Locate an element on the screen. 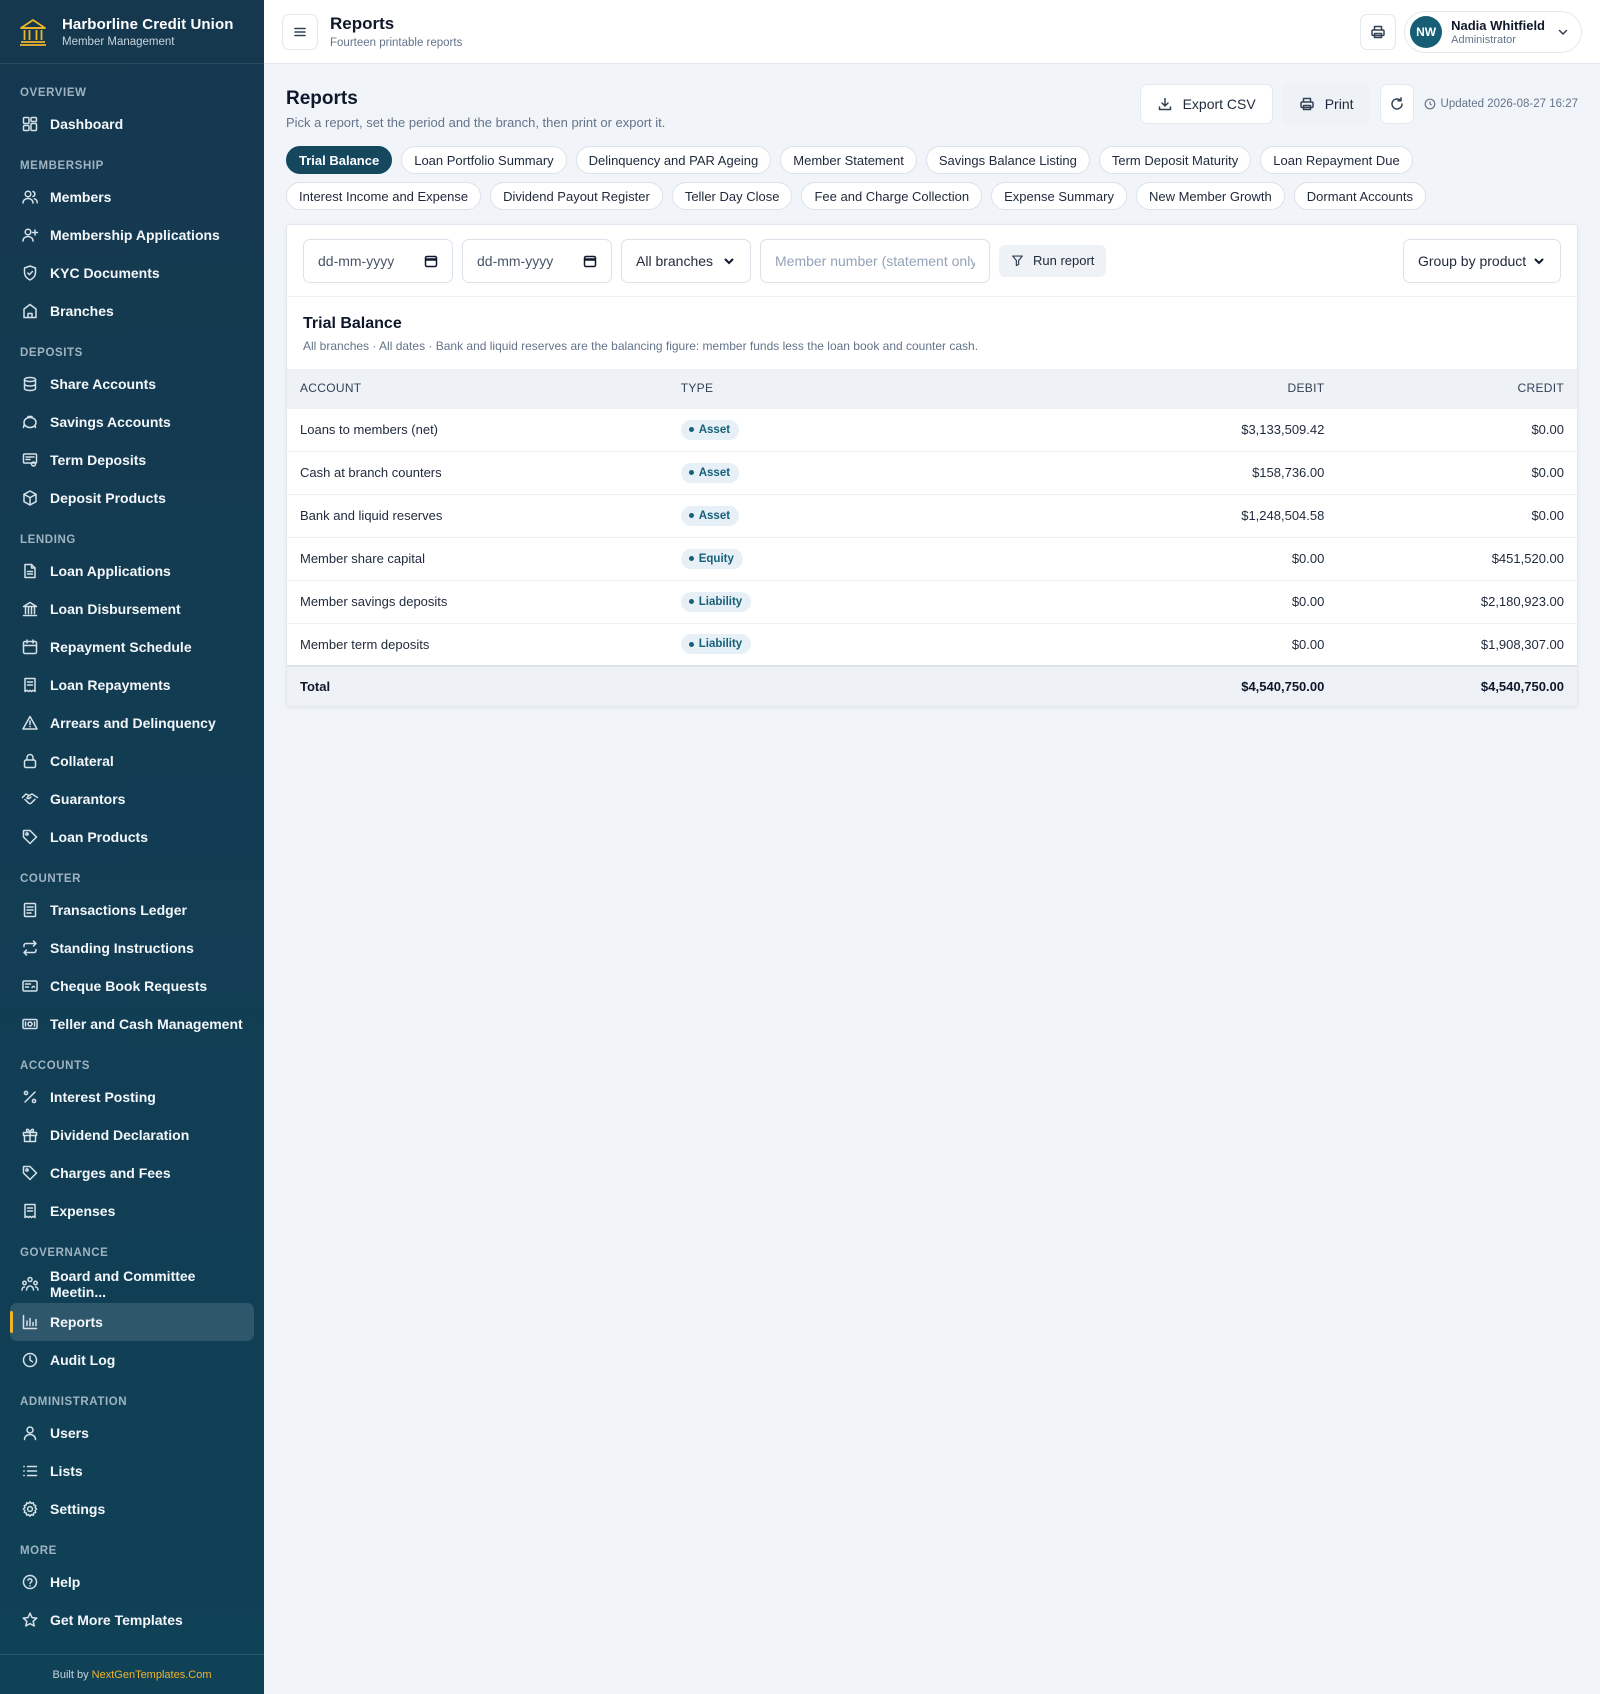 The height and width of the screenshot is (1694, 1600). report-tab-teller-day-close: Teller Day Close is located at coordinates (732, 196).